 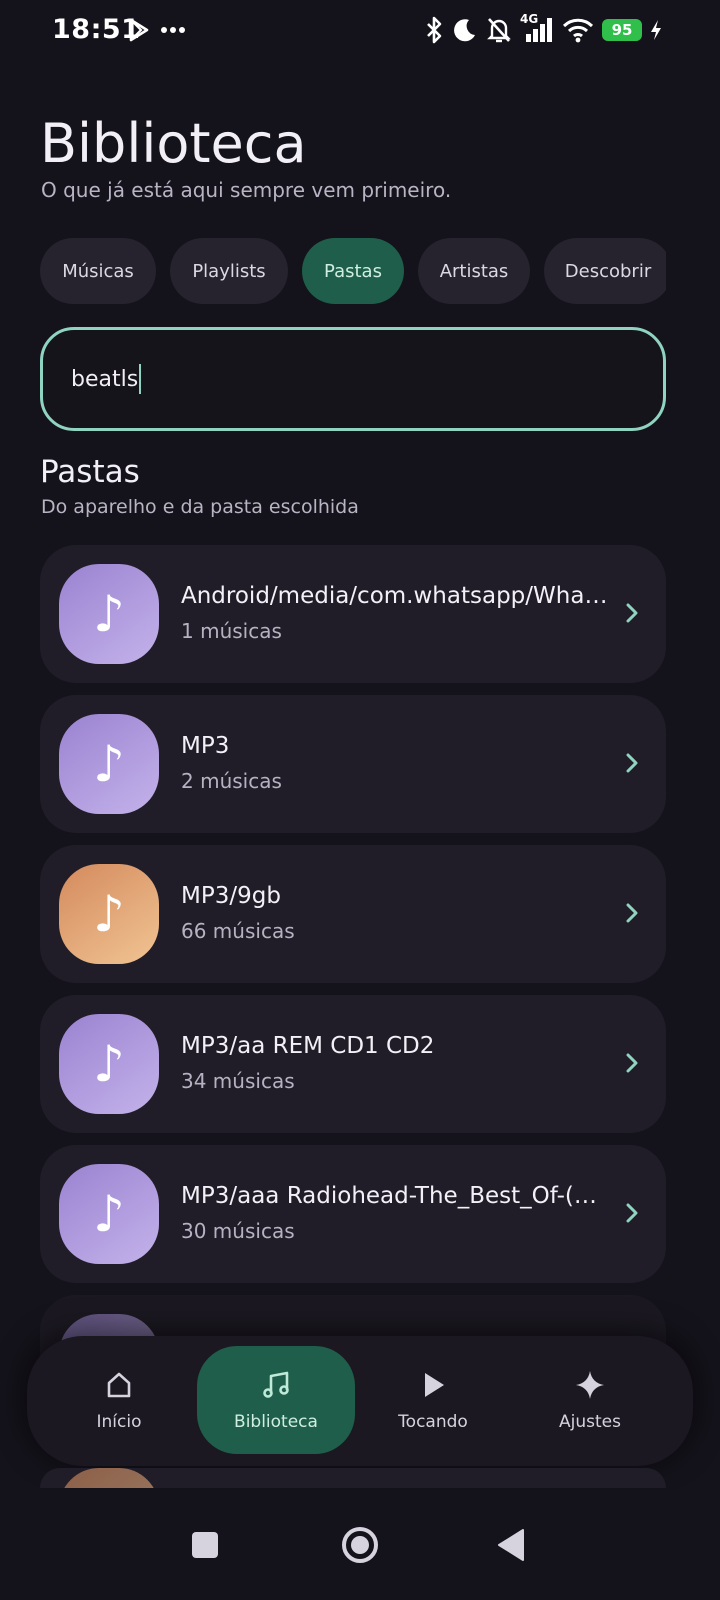 What do you see at coordinates (433, 1400) in the screenshot?
I see `nav-tocando: Tocando` at bounding box center [433, 1400].